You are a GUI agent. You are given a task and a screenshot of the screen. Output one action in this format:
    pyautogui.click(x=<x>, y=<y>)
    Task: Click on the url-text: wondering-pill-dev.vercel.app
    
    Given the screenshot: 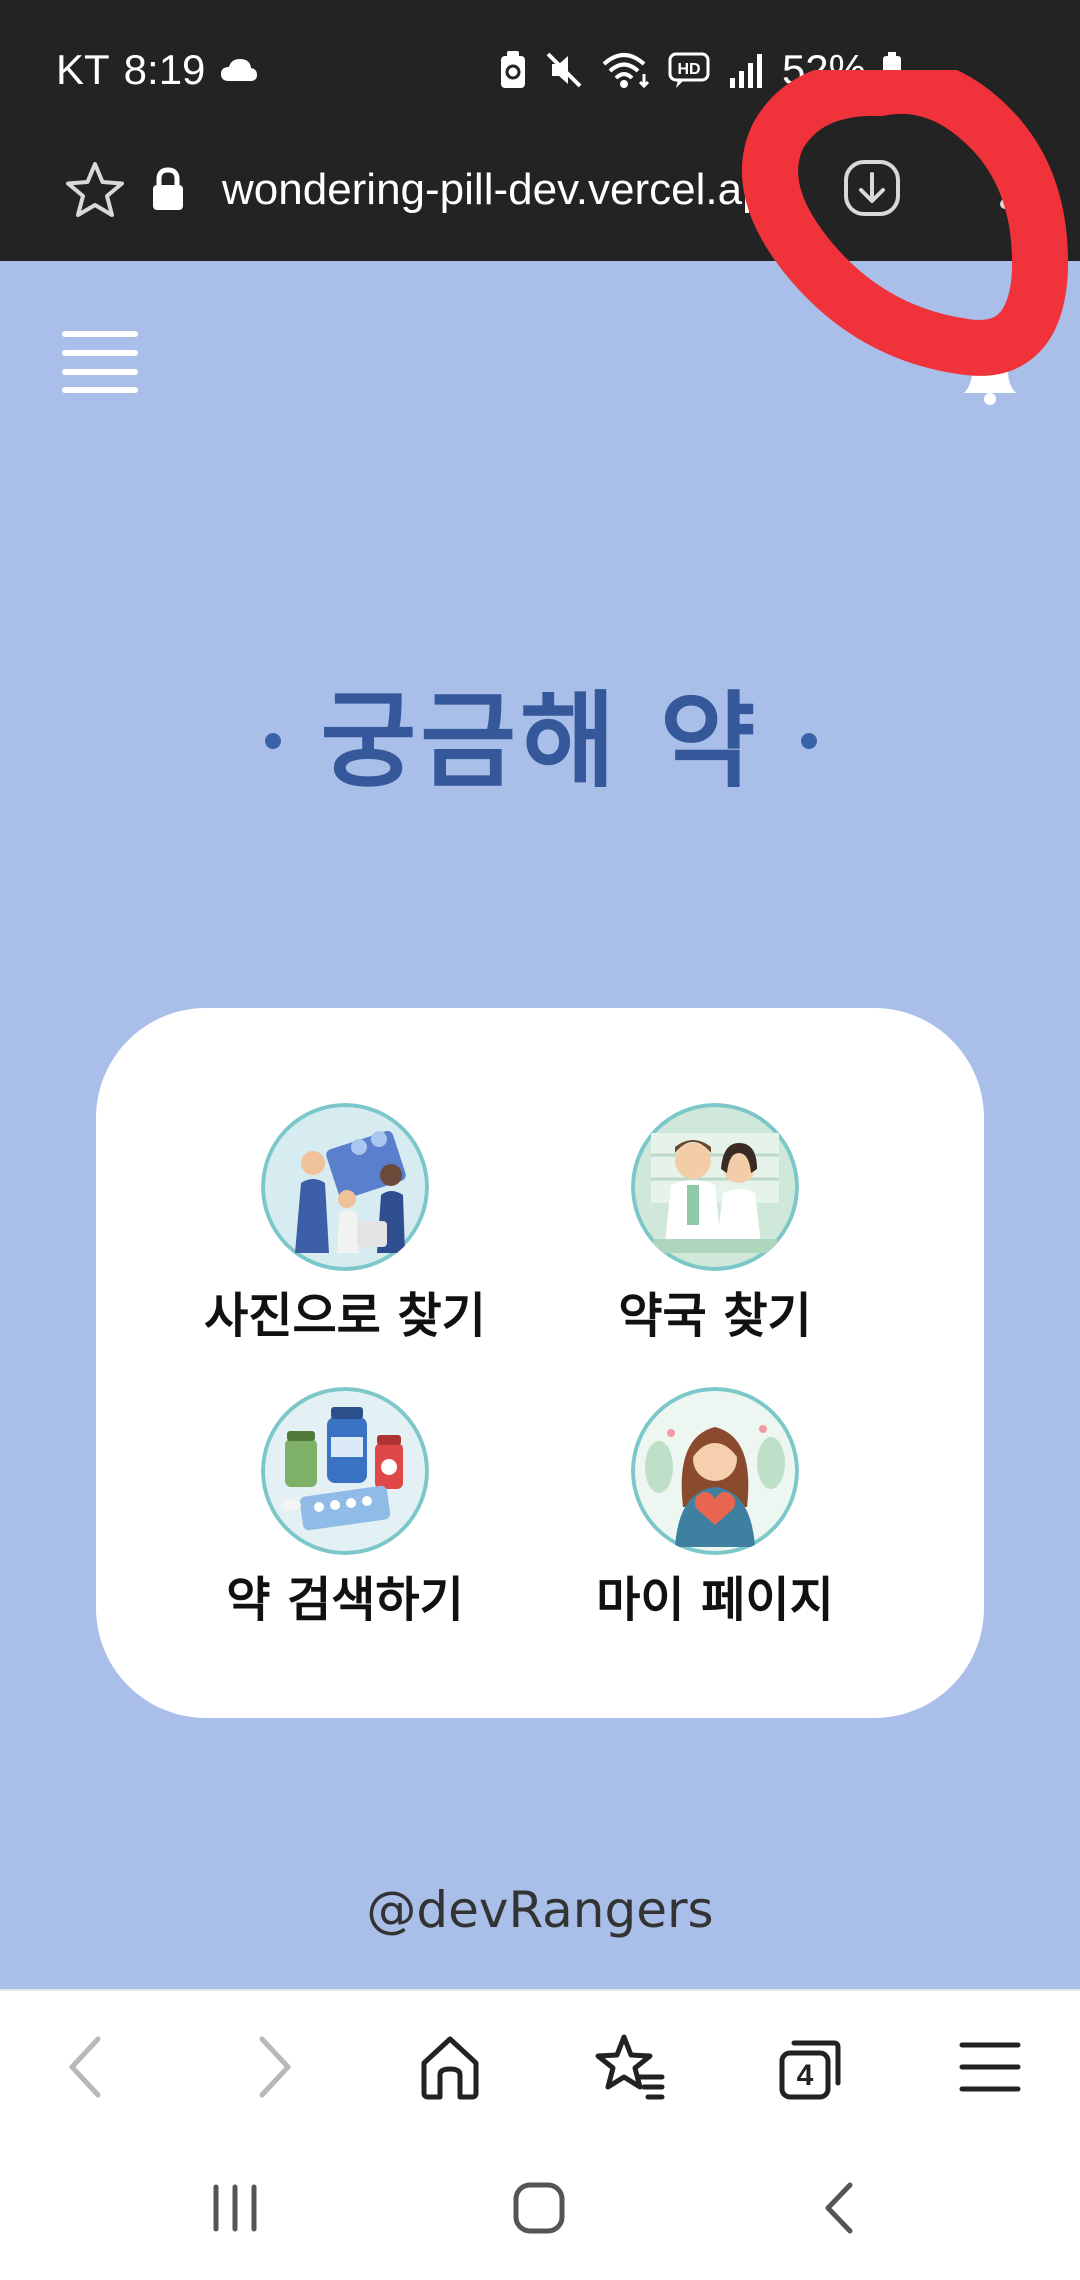 What is the action you would take?
    pyautogui.click(x=507, y=190)
    